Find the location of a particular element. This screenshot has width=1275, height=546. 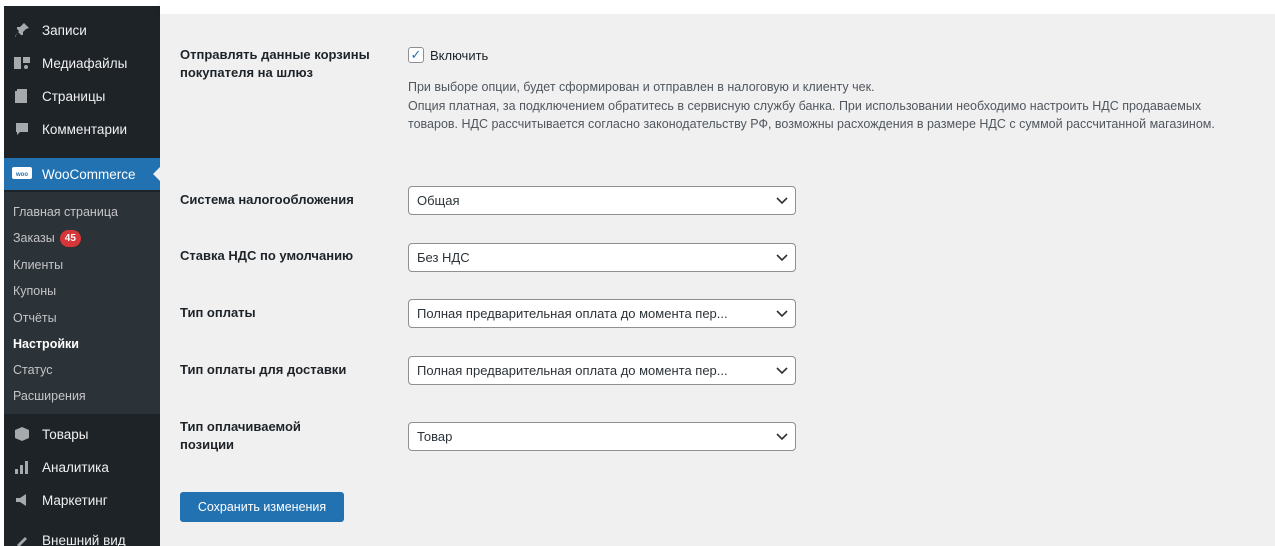

menu-item-appearance: Внешний вид is located at coordinates (82, 535).